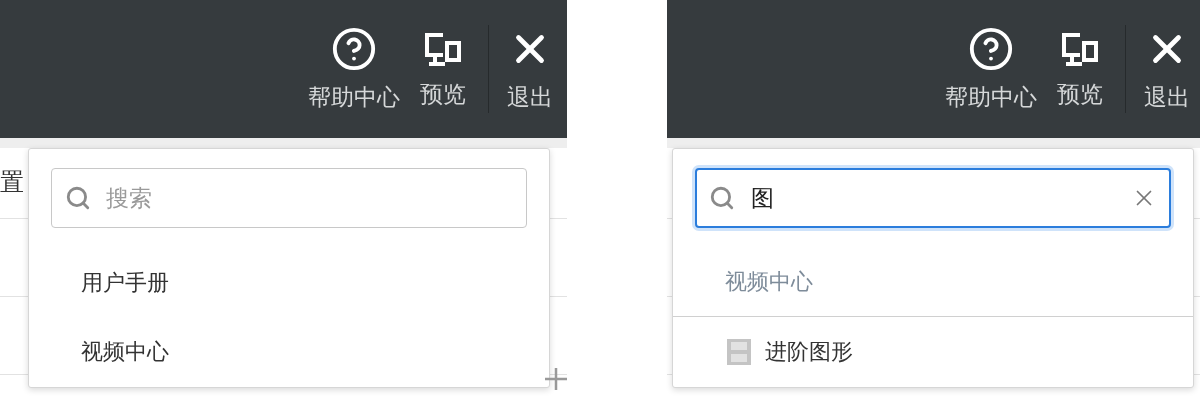 The image size is (1200, 402). What do you see at coordinates (289, 198) in the screenshot?
I see `search-field: 搜索` at bounding box center [289, 198].